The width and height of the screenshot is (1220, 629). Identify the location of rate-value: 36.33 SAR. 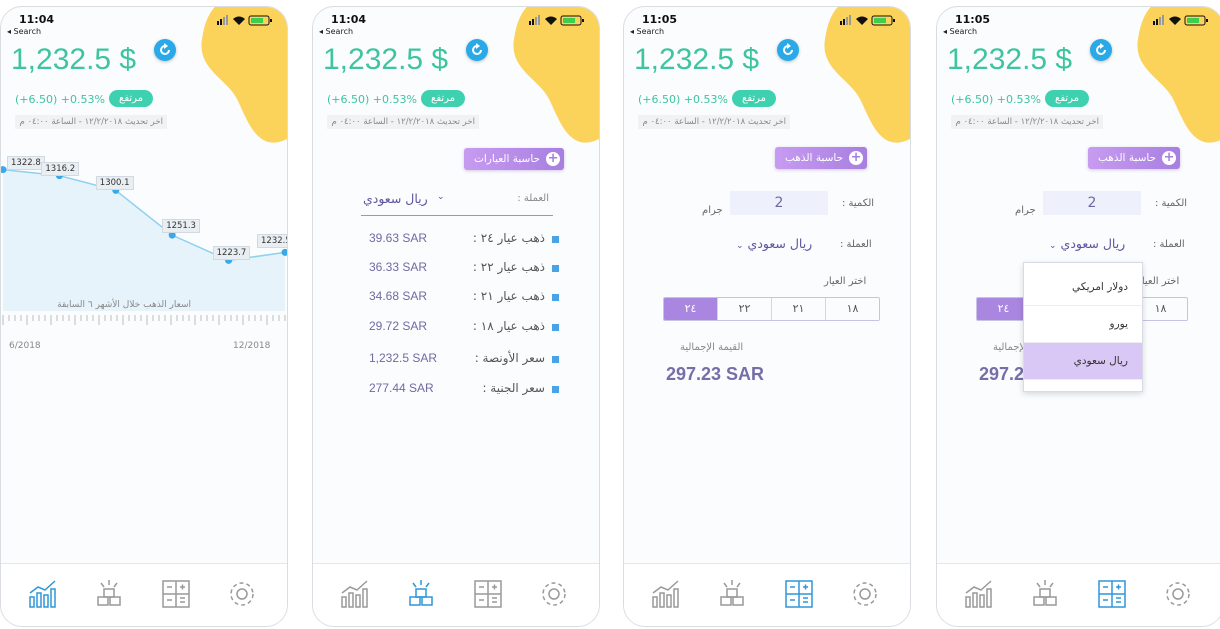
(398, 267).